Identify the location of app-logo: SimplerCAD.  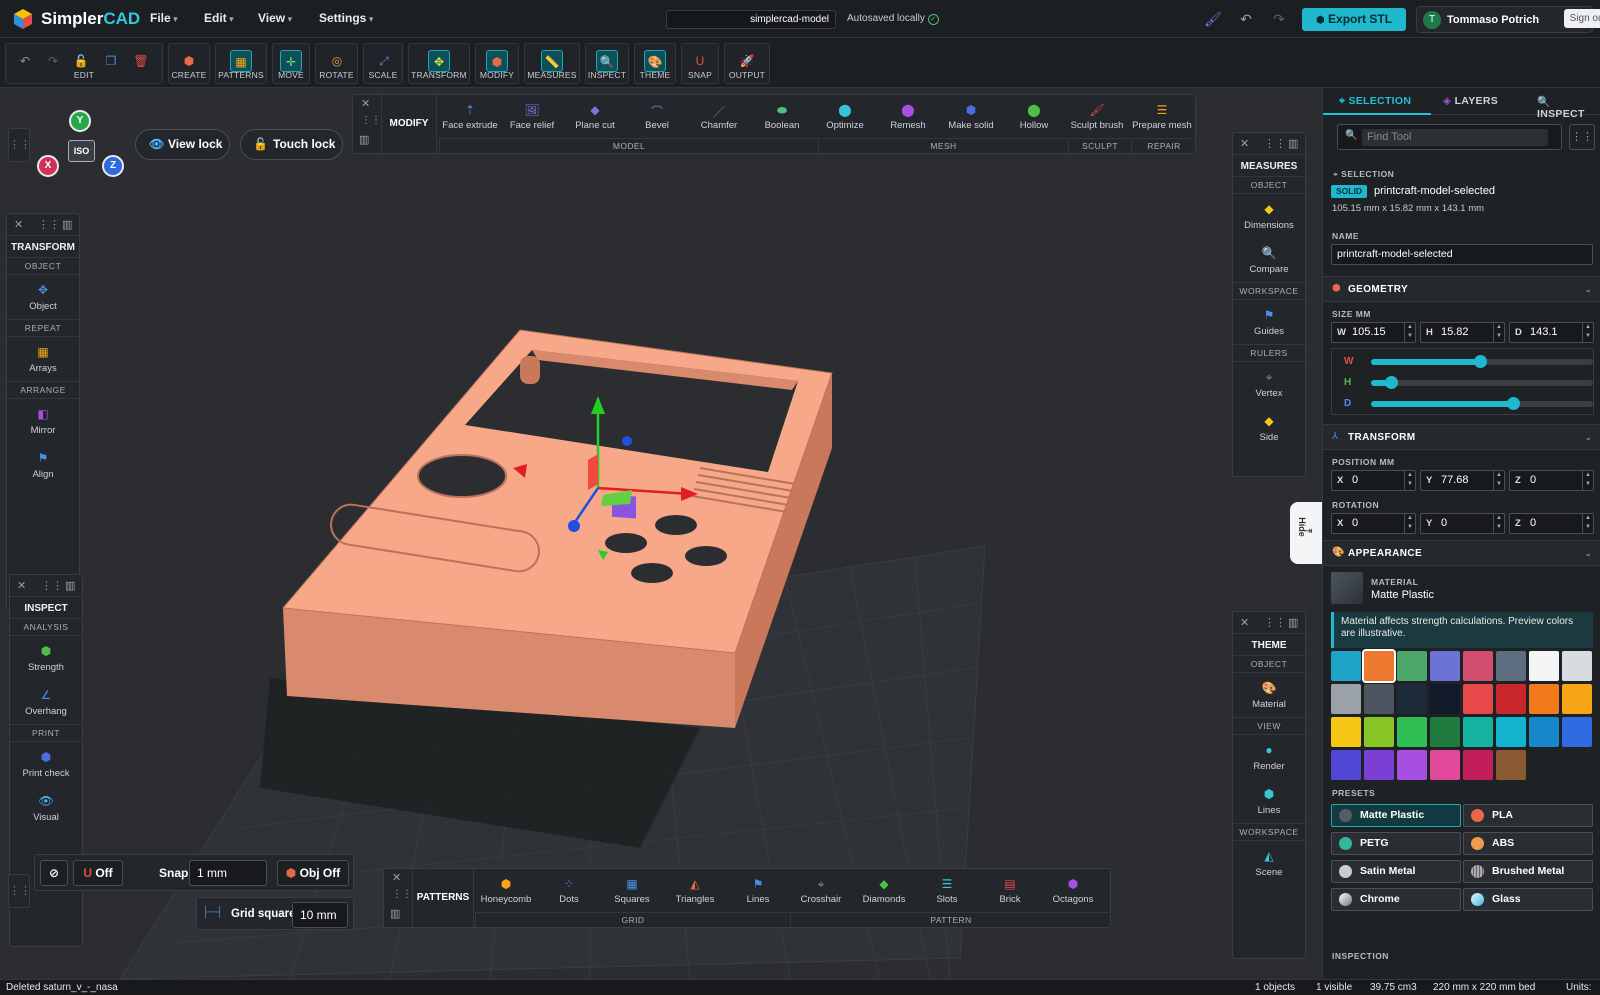
(76, 19).